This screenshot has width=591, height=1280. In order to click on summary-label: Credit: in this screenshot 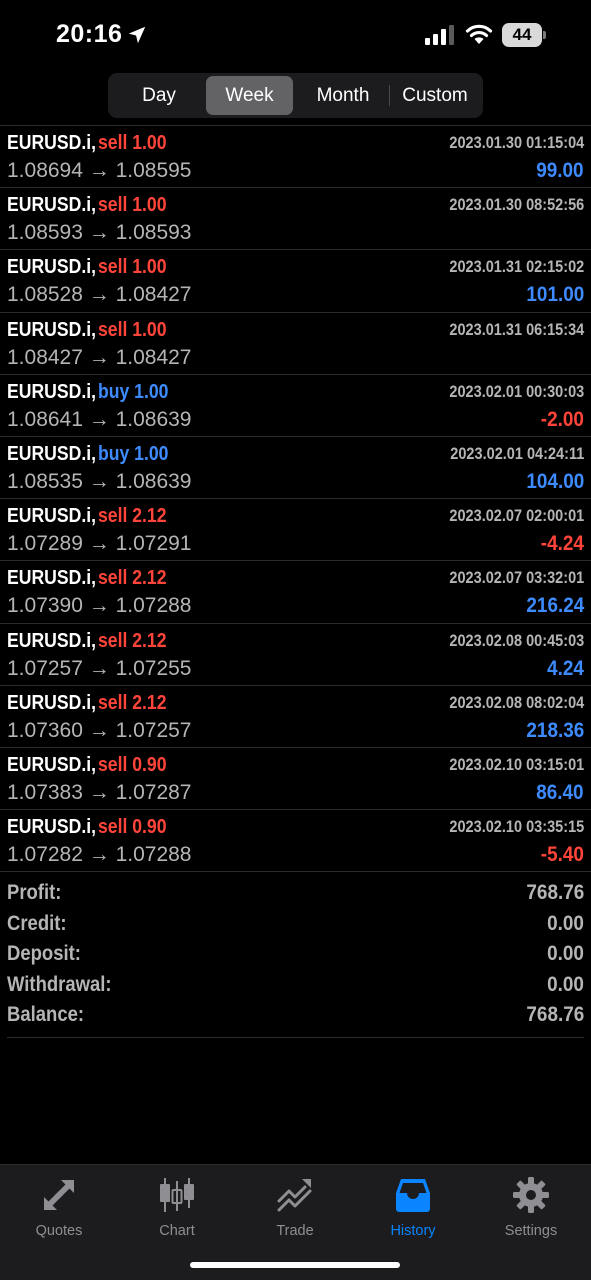, I will do `click(37, 923)`.